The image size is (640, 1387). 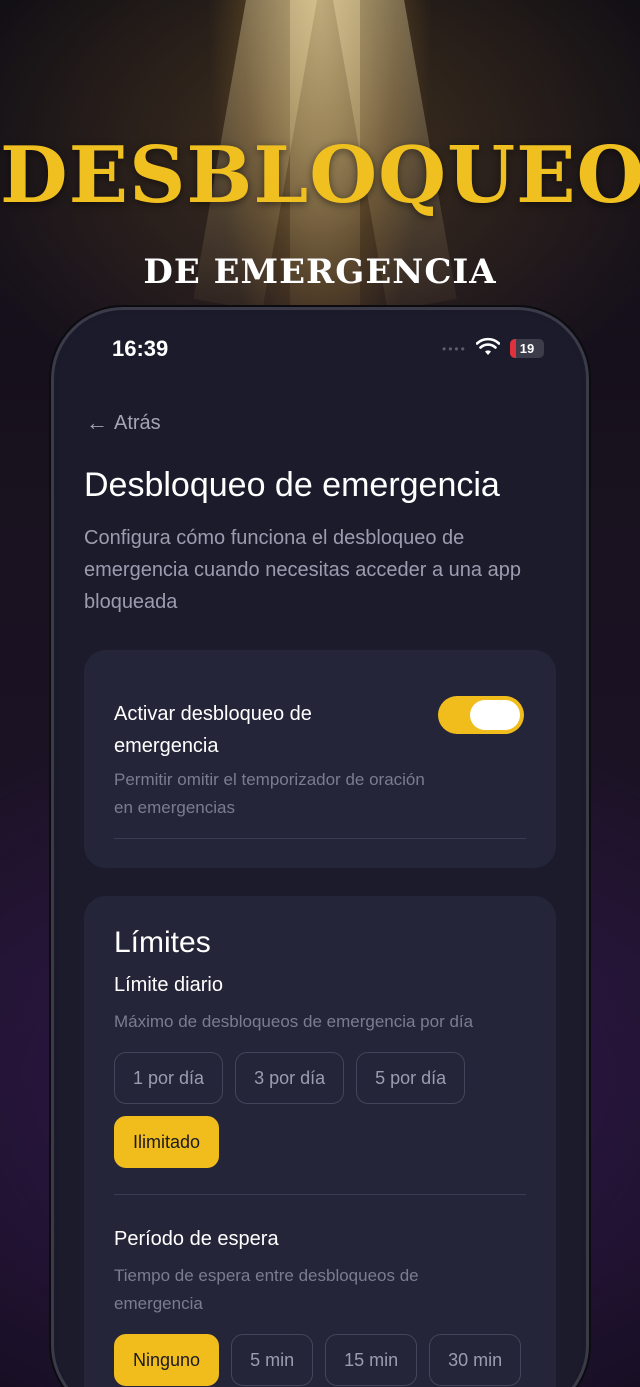 I want to click on daily-limit-label: Límite diario, so click(x=168, y=985).